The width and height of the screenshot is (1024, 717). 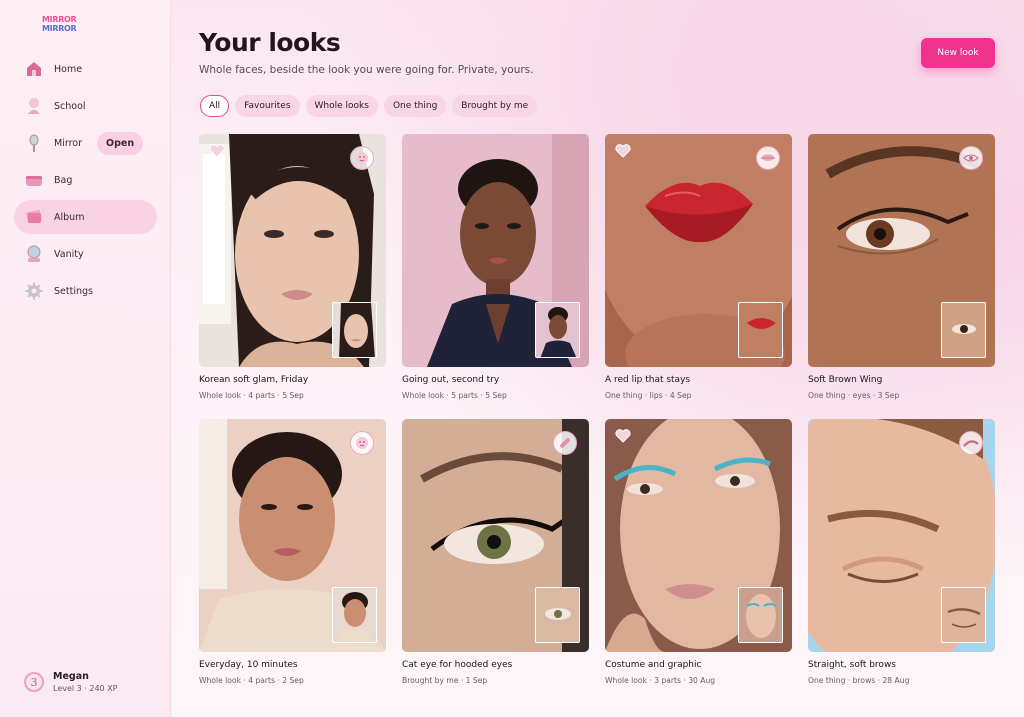 What do you see at coordinates (63, 180) in the screenshot?
I see `sidebar-item-label: Bag` at bounding box center [63, 180].